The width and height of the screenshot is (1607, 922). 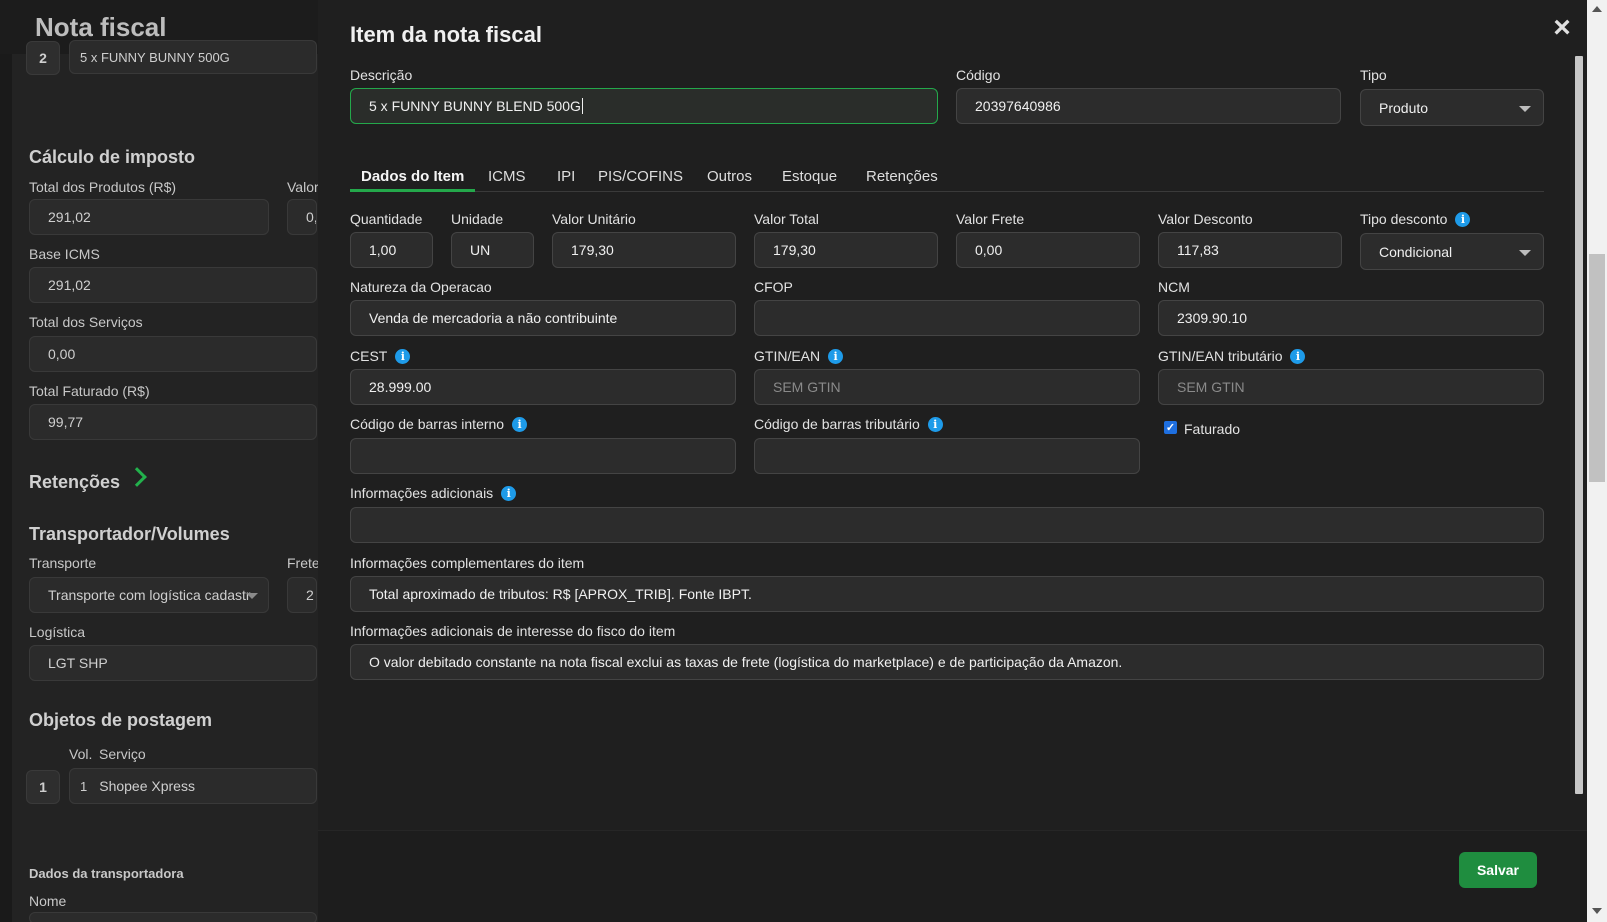 What do you see at coordinates (84, 786) in the screenshot?
I see `objeto-vol: 1` at bounding box center [84, 786].